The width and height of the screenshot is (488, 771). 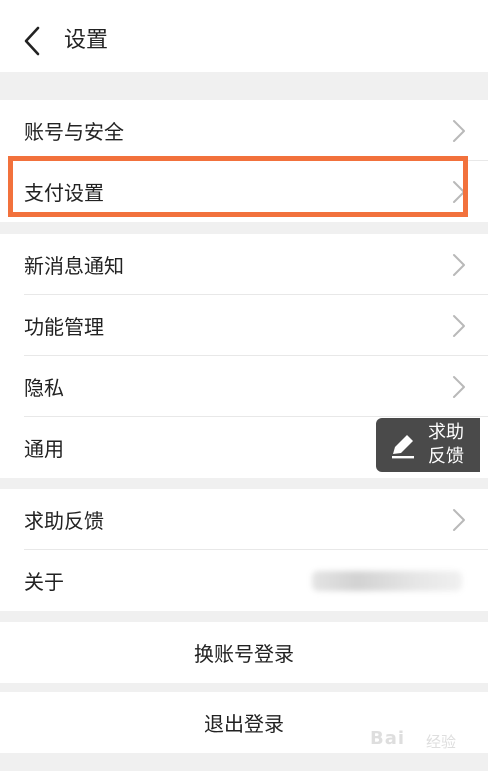 What do you see at coordinates (388, 738) in the screenshot?
I see `watermark-brand: Bai` at bounding box center [388, 738].